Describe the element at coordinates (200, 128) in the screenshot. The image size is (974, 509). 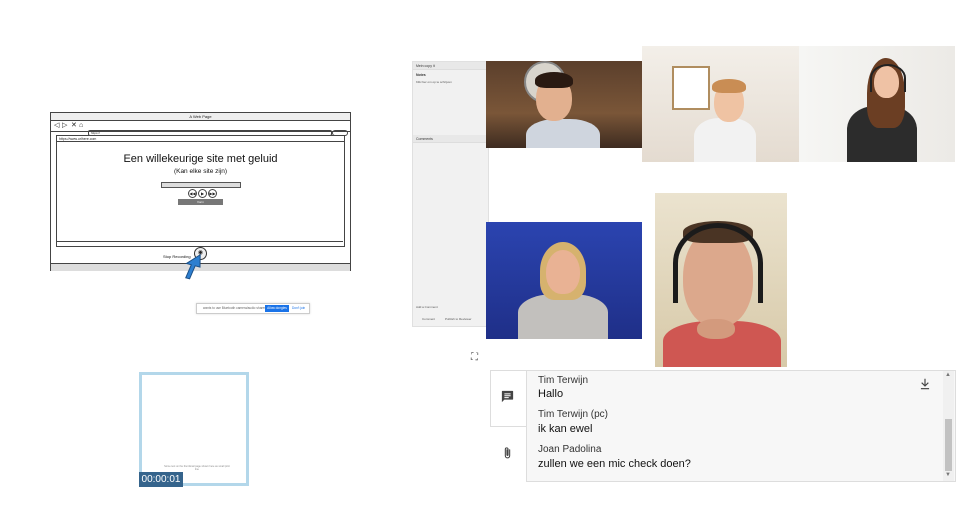
I see `wireframe-nav-bar: ◁ ▷ ✕ ⌂ https://` at that location.